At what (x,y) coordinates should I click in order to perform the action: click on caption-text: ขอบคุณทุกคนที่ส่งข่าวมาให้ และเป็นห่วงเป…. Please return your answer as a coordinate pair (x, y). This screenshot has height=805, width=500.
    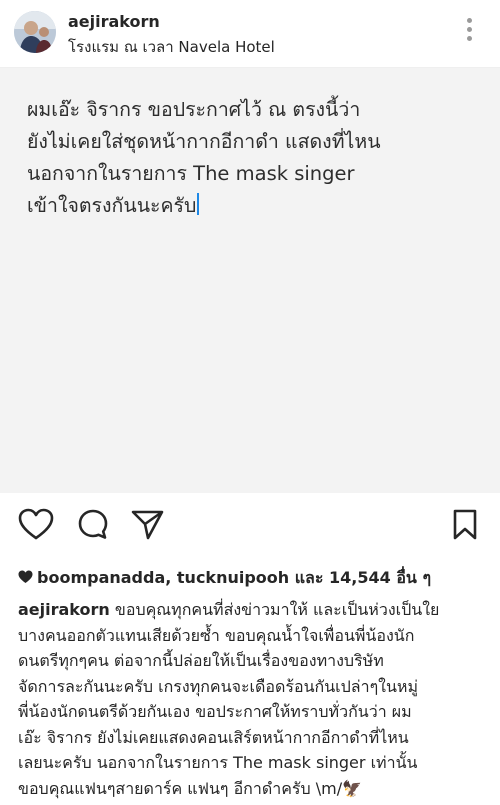
    Looking at the image, I should click on (277, 609).